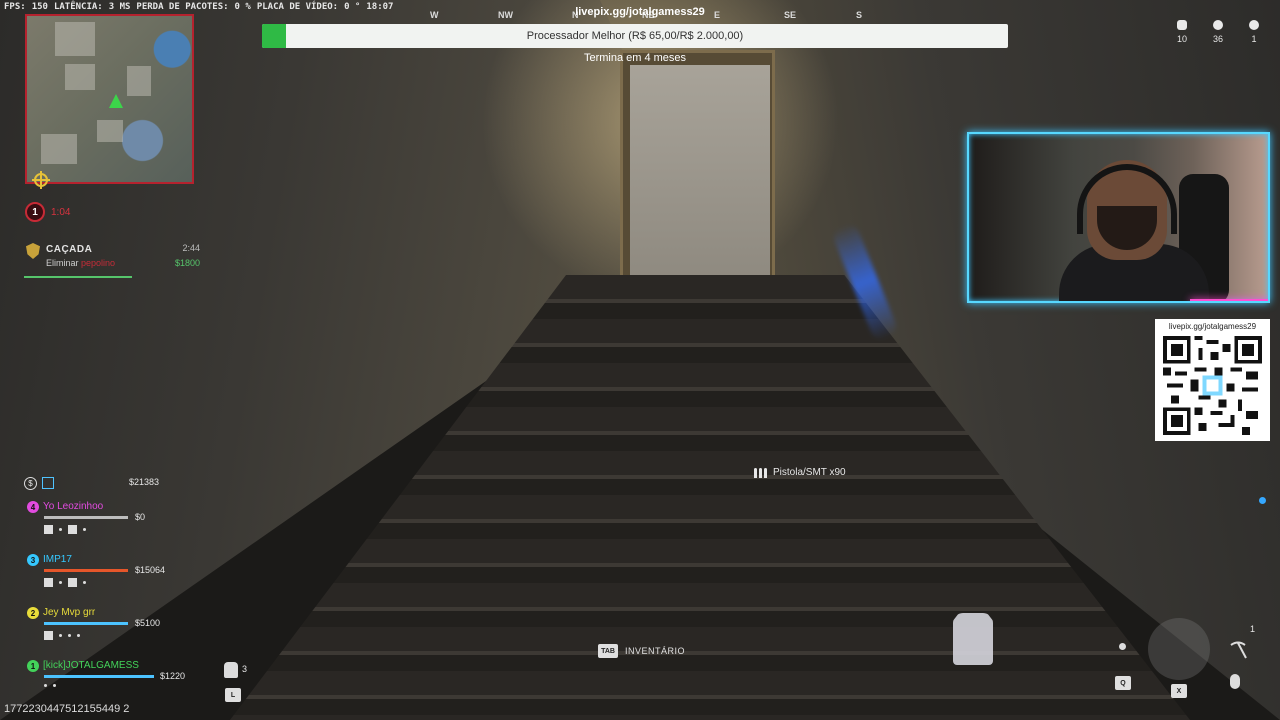 The width and height of the screenshot is (1280, 720). Describe the element at coordinates (78, 277) in the screenshot. I see `contract-progress-line` at that location.